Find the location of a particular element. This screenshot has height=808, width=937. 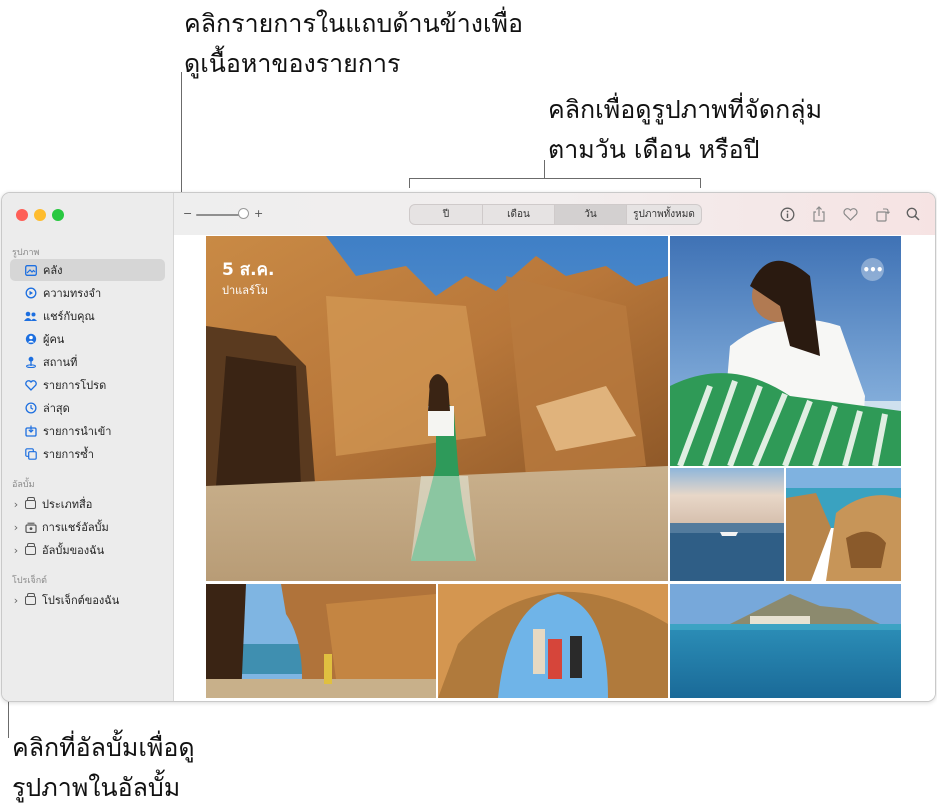

zoom-button is located at coordinates (58, 215).